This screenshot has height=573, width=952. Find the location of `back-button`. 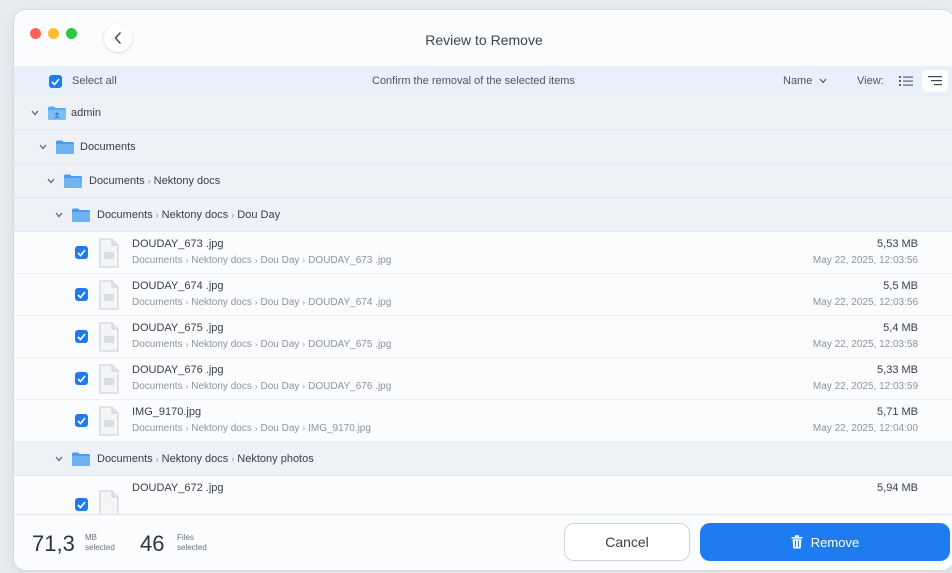

back-button is located at coordinates (118, 38).